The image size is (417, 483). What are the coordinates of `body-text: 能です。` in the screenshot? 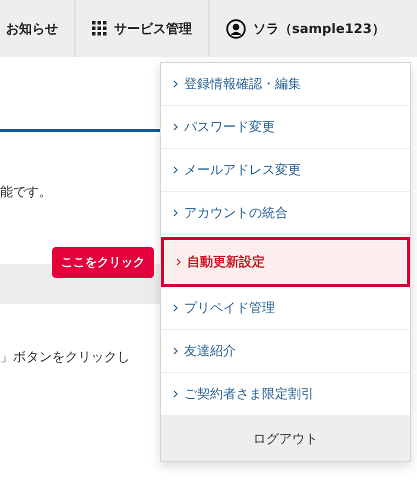 It's located at (26, 192).